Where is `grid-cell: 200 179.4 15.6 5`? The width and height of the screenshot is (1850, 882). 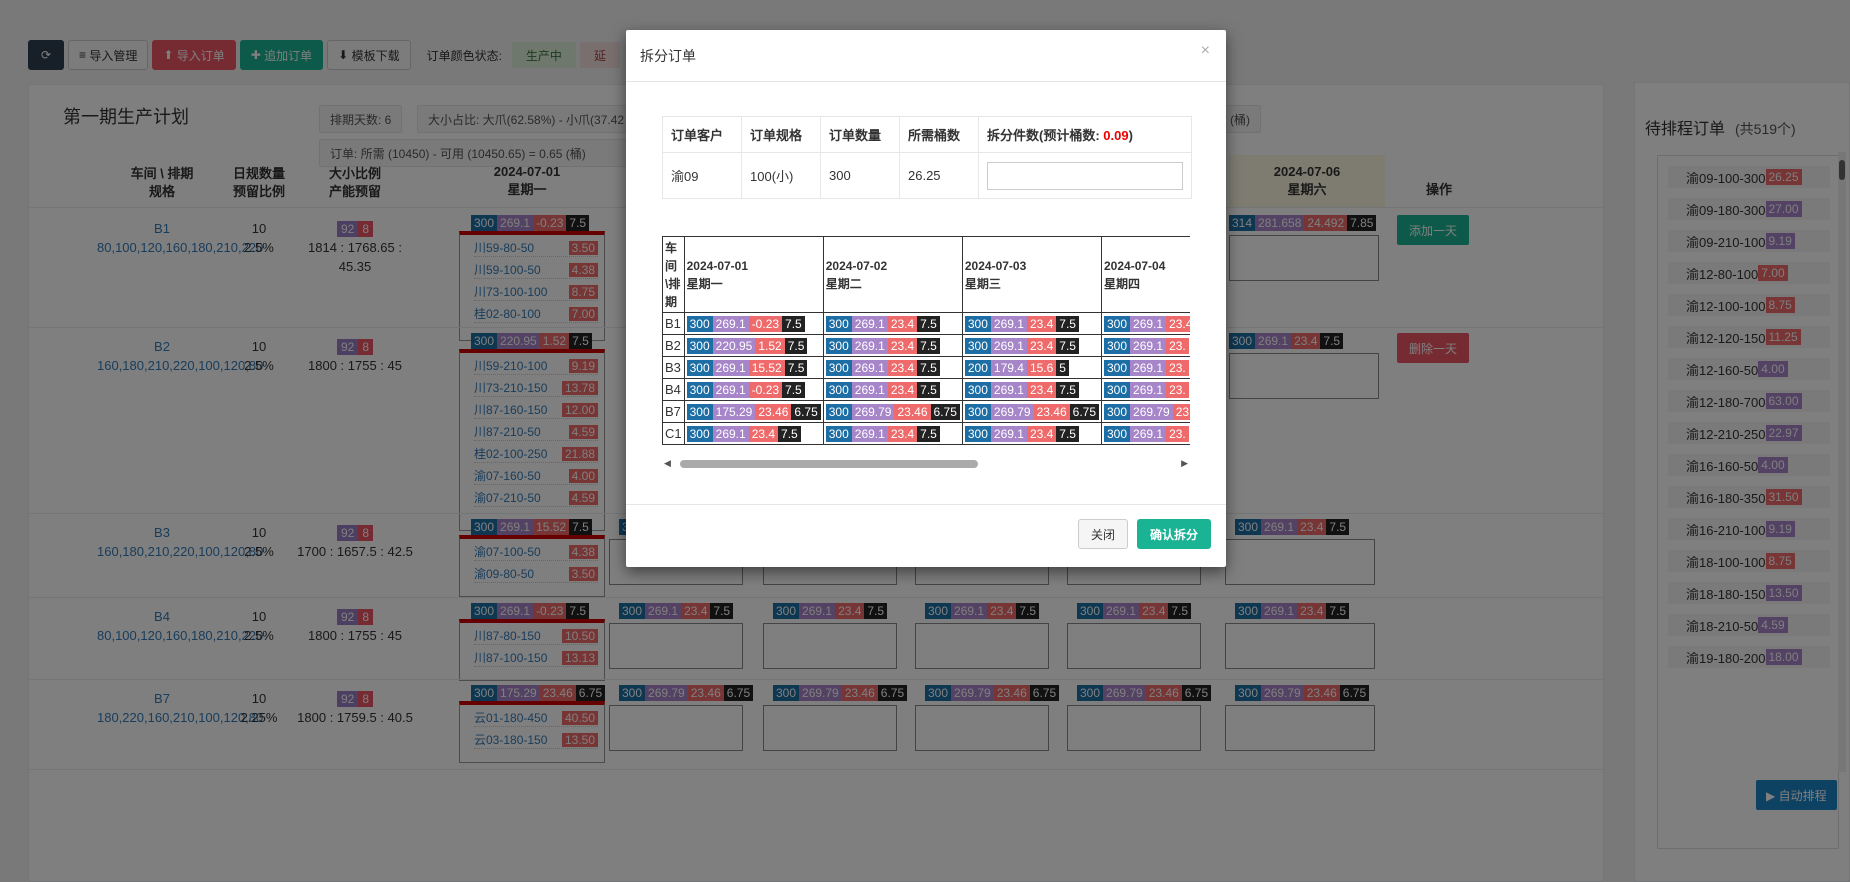
grid-cell: 200 179.4 15.6 5 is located at coordinates (1032, 367).